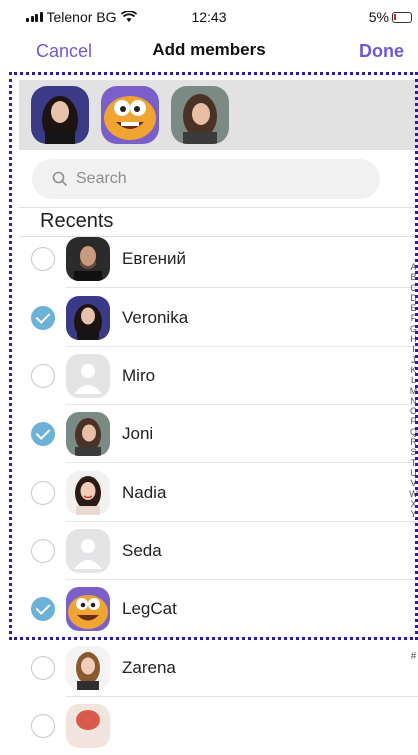  What do you see at coordinates (218, 376) in the screenshot?
I see `contact-row-miro: Miro` at bounding box center [218, 376].